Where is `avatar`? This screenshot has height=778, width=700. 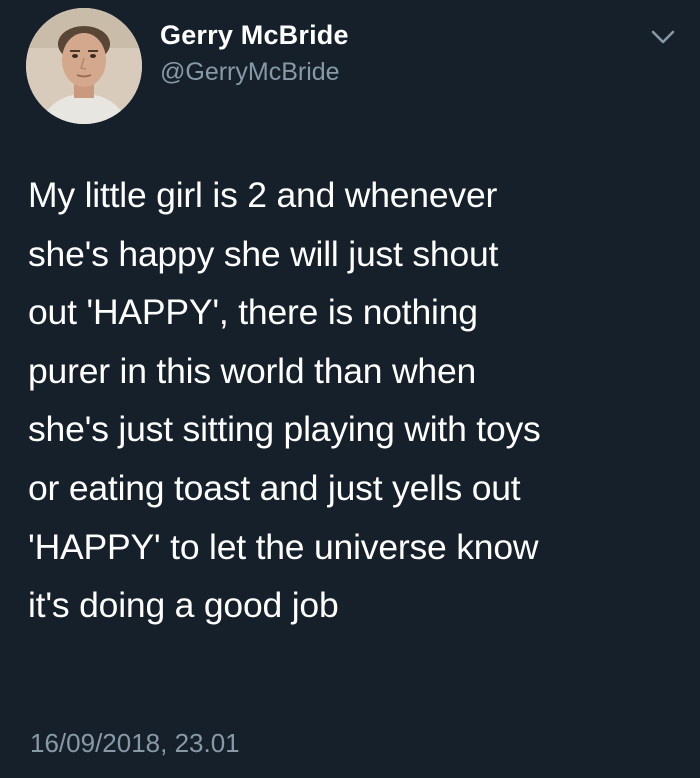
avatar is located at coordinates (84, 66).